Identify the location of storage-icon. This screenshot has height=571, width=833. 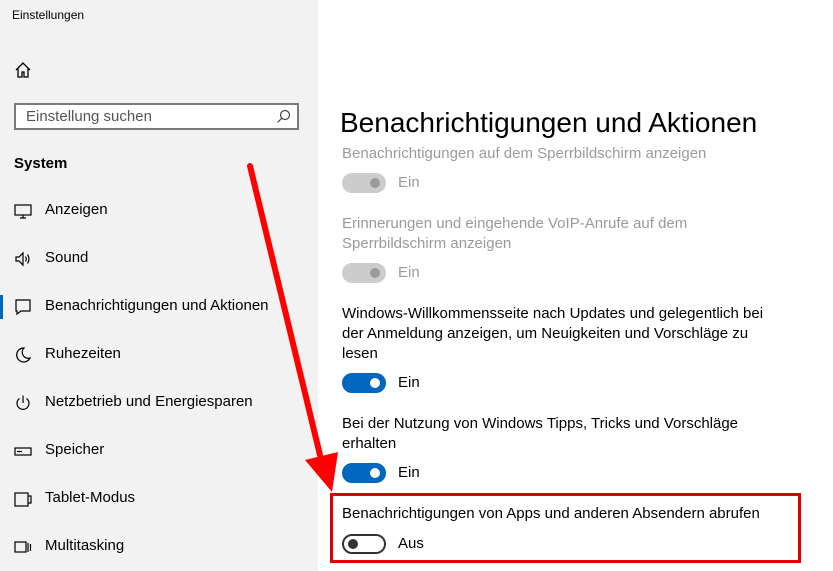
(23, 451).